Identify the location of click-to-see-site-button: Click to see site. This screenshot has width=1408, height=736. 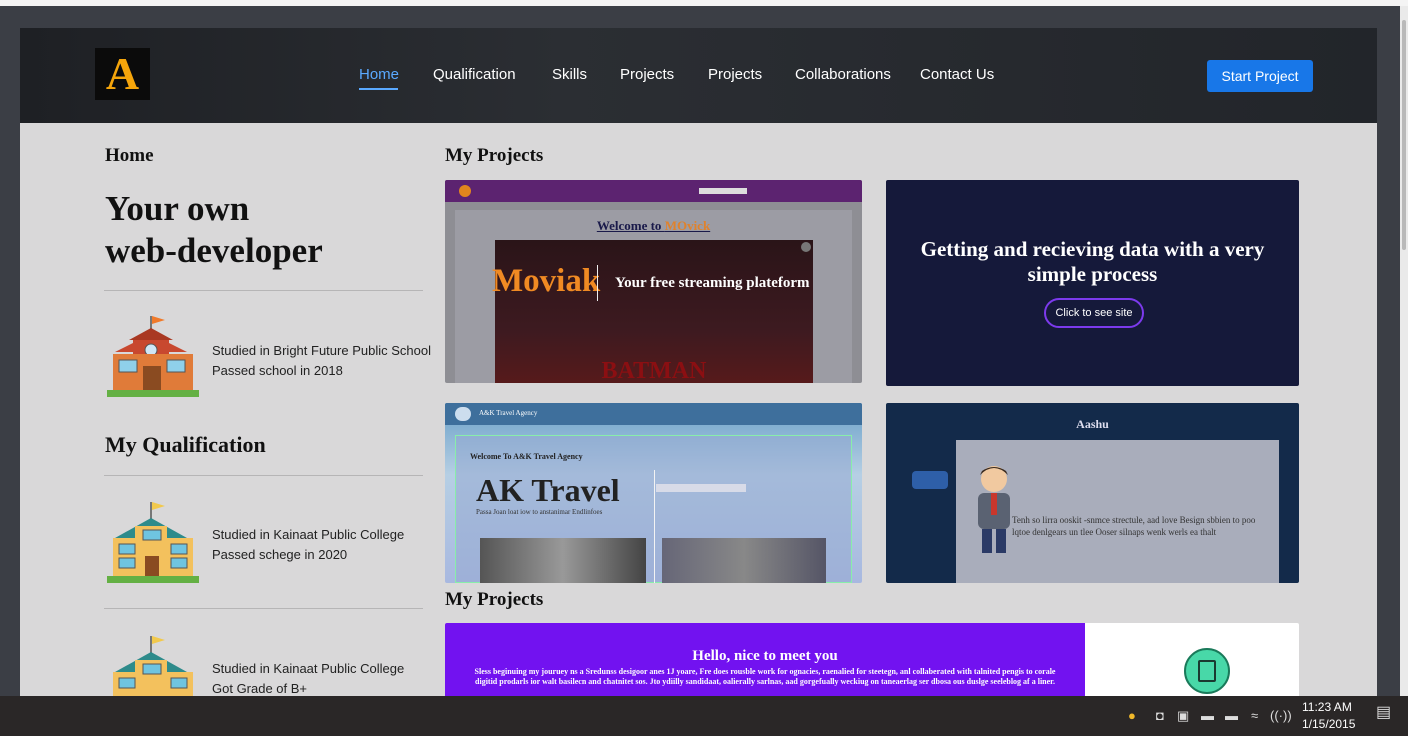
(1094, 313).